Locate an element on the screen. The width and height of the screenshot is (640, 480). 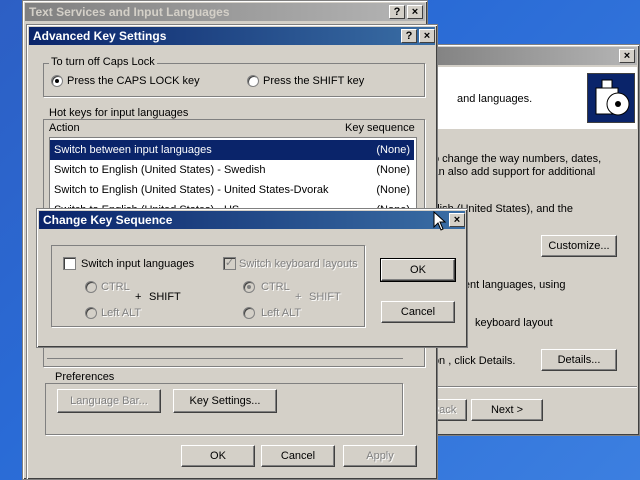
advanced-help-button: ? is located at coordinates (409, 36).